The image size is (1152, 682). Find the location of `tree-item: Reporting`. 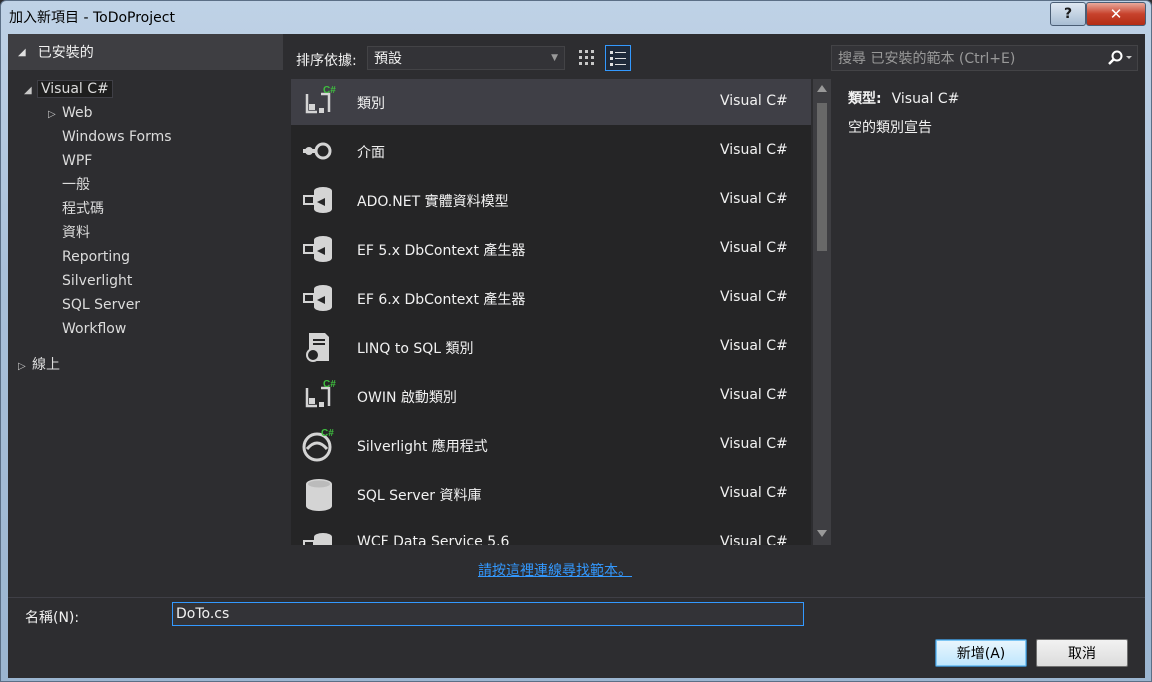

tree-item: Reporting is located at coordinates (89, 257).